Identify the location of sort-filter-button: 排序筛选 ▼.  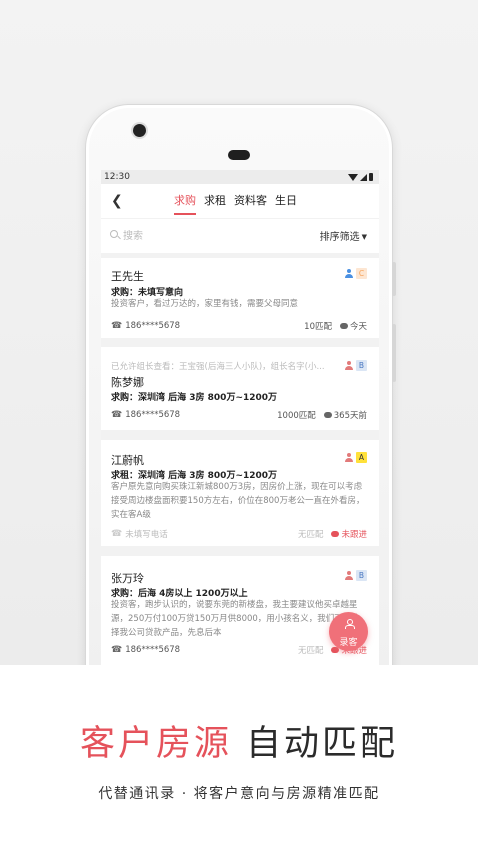
(343, 235).